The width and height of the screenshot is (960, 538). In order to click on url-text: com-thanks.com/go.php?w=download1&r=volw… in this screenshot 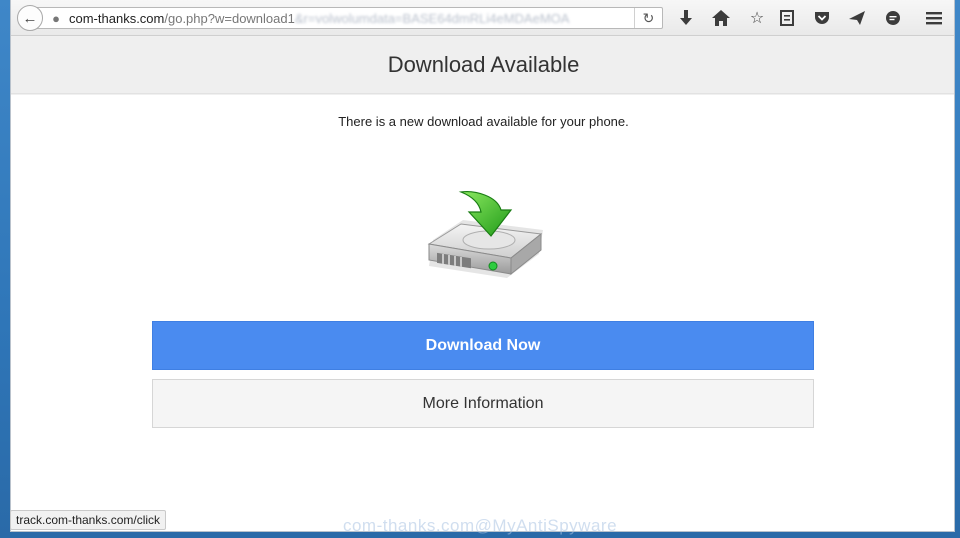, I will do `click(339, 18)`.